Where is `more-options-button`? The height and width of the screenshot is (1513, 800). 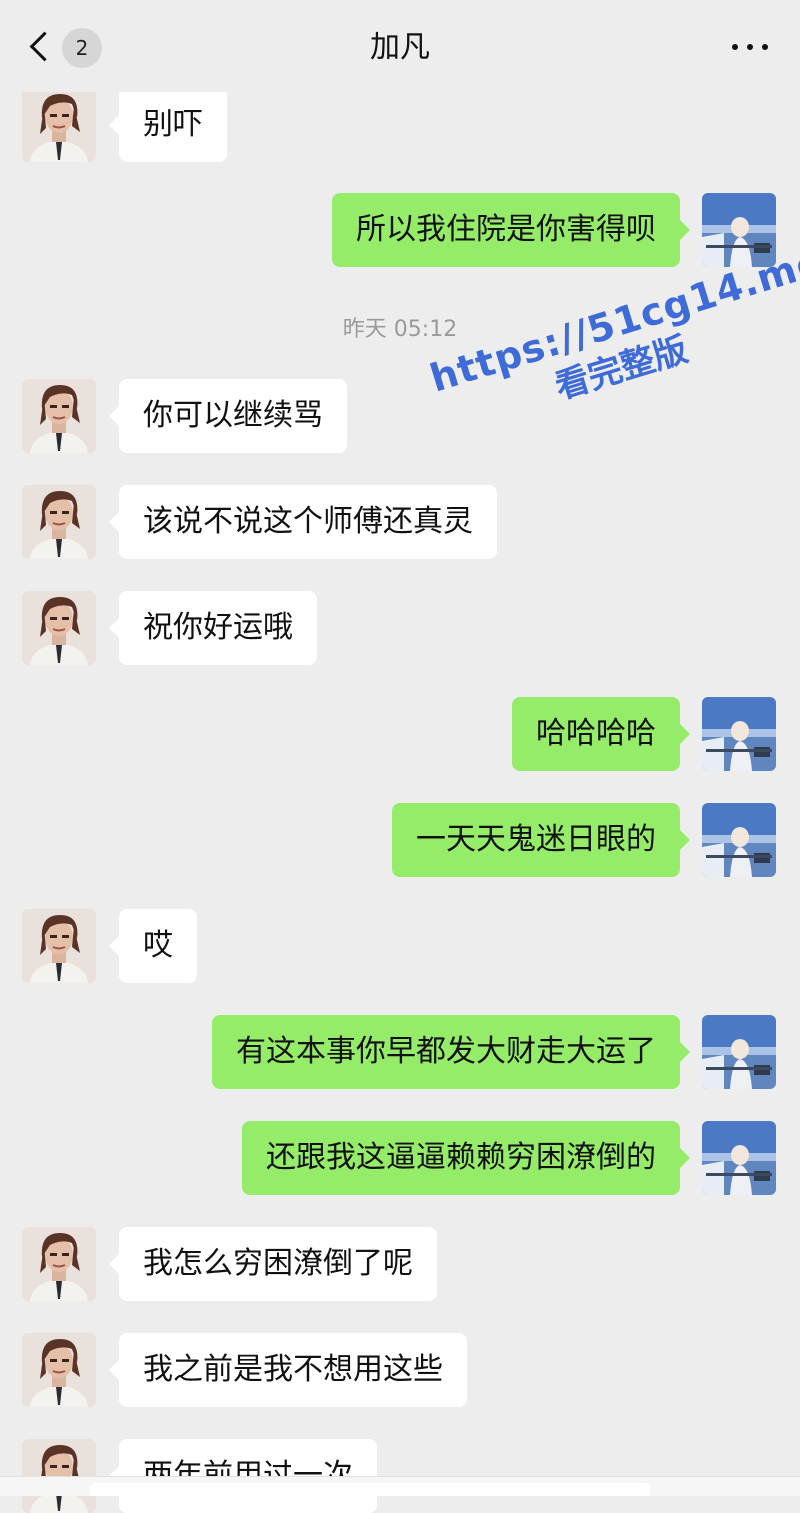 more-options-button is located at coordinates (750, 47).